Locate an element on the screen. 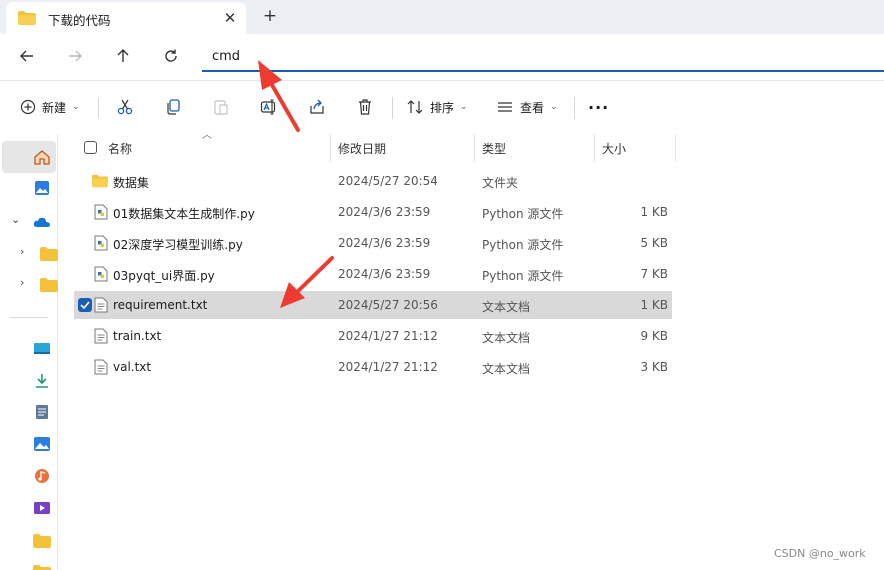 The width and height of the screenshot is (884, 570). view-button: 查看 ⌄ is located at coordinates (527, 107).